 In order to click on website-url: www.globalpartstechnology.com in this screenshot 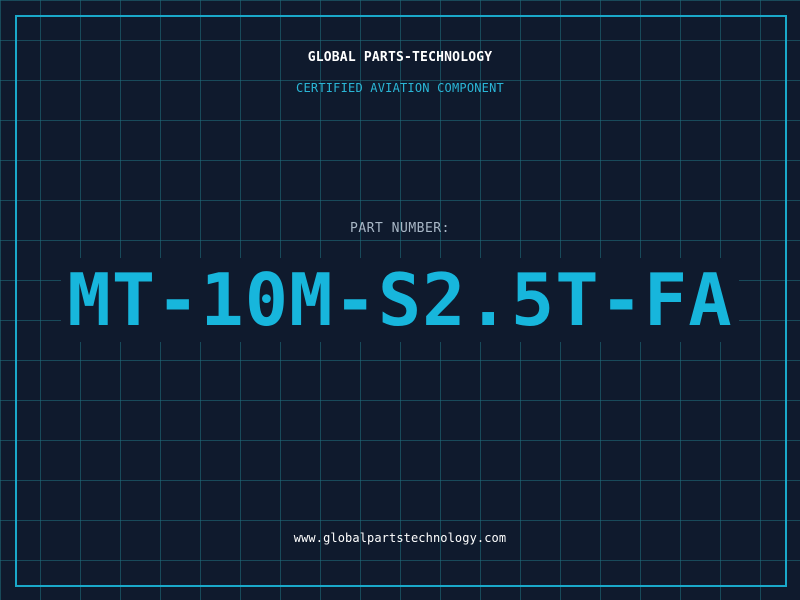, I will do `click(400, 538)`.